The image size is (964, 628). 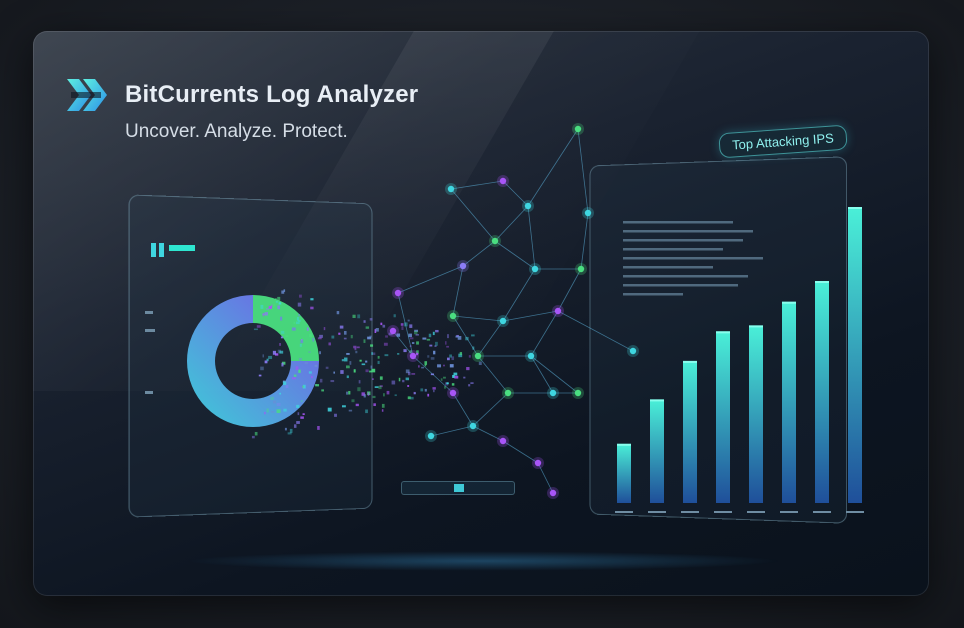 I want to click on panel-header-line, so click(x=182, y=248).